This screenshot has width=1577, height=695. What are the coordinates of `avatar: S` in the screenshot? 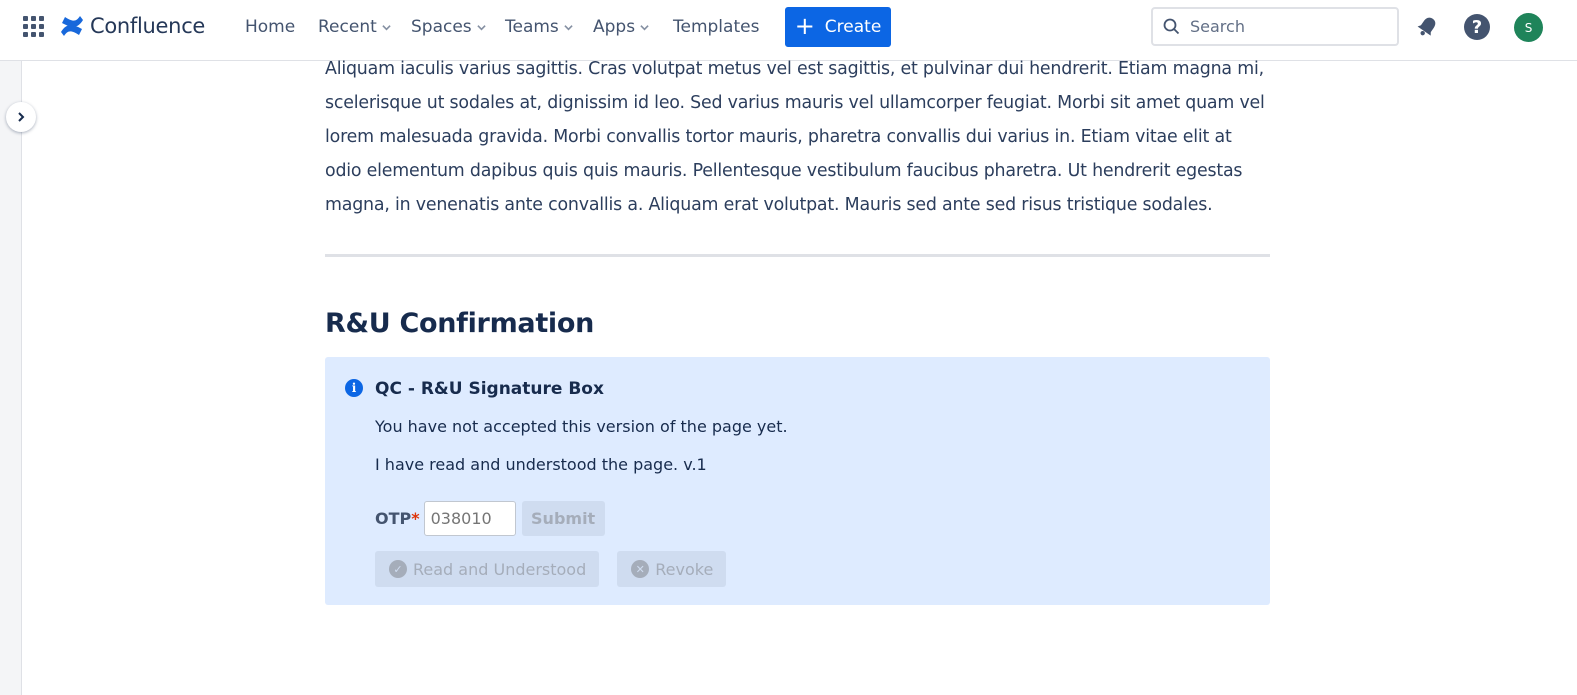 It's located at (1528, 27).